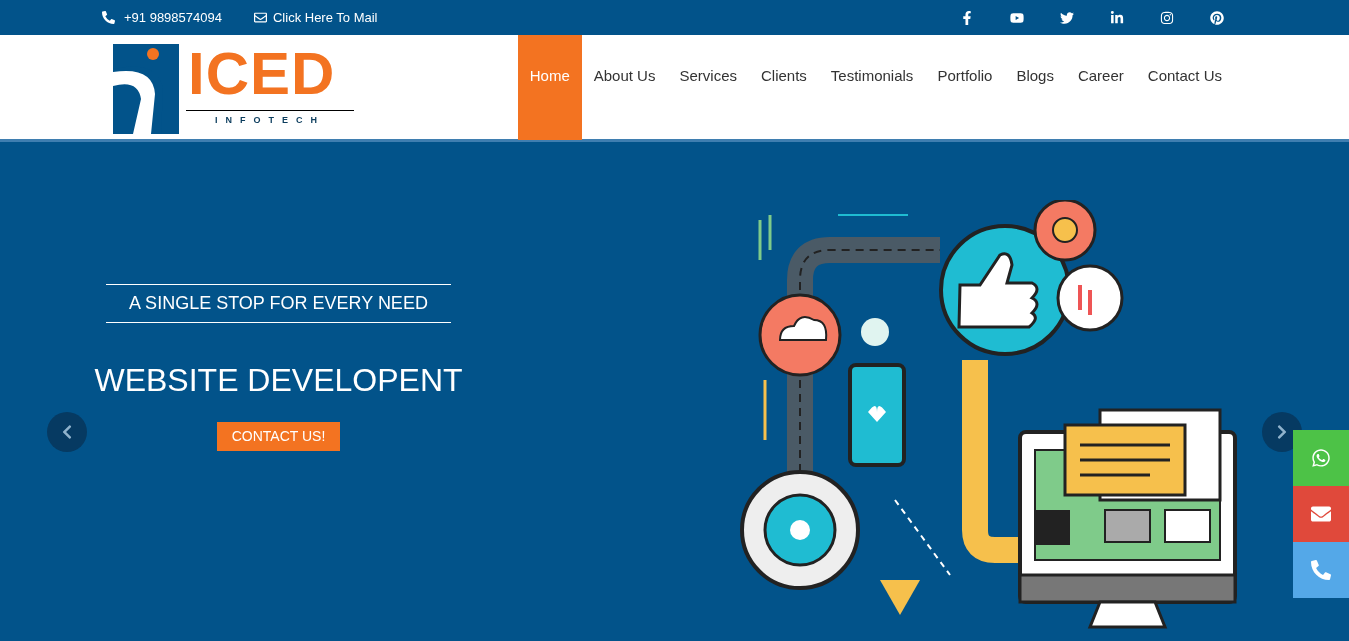  I want to click on previous-slide-button, so click(67, 432).